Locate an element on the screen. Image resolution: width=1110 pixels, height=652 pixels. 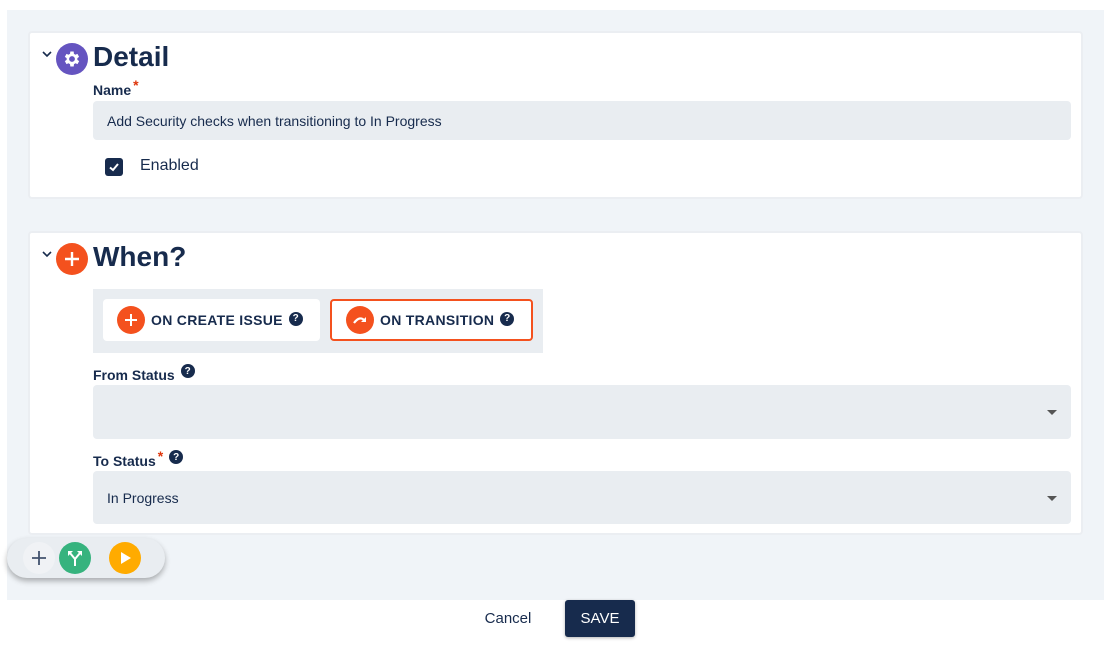
add-button is located at coordinates (39, 558).